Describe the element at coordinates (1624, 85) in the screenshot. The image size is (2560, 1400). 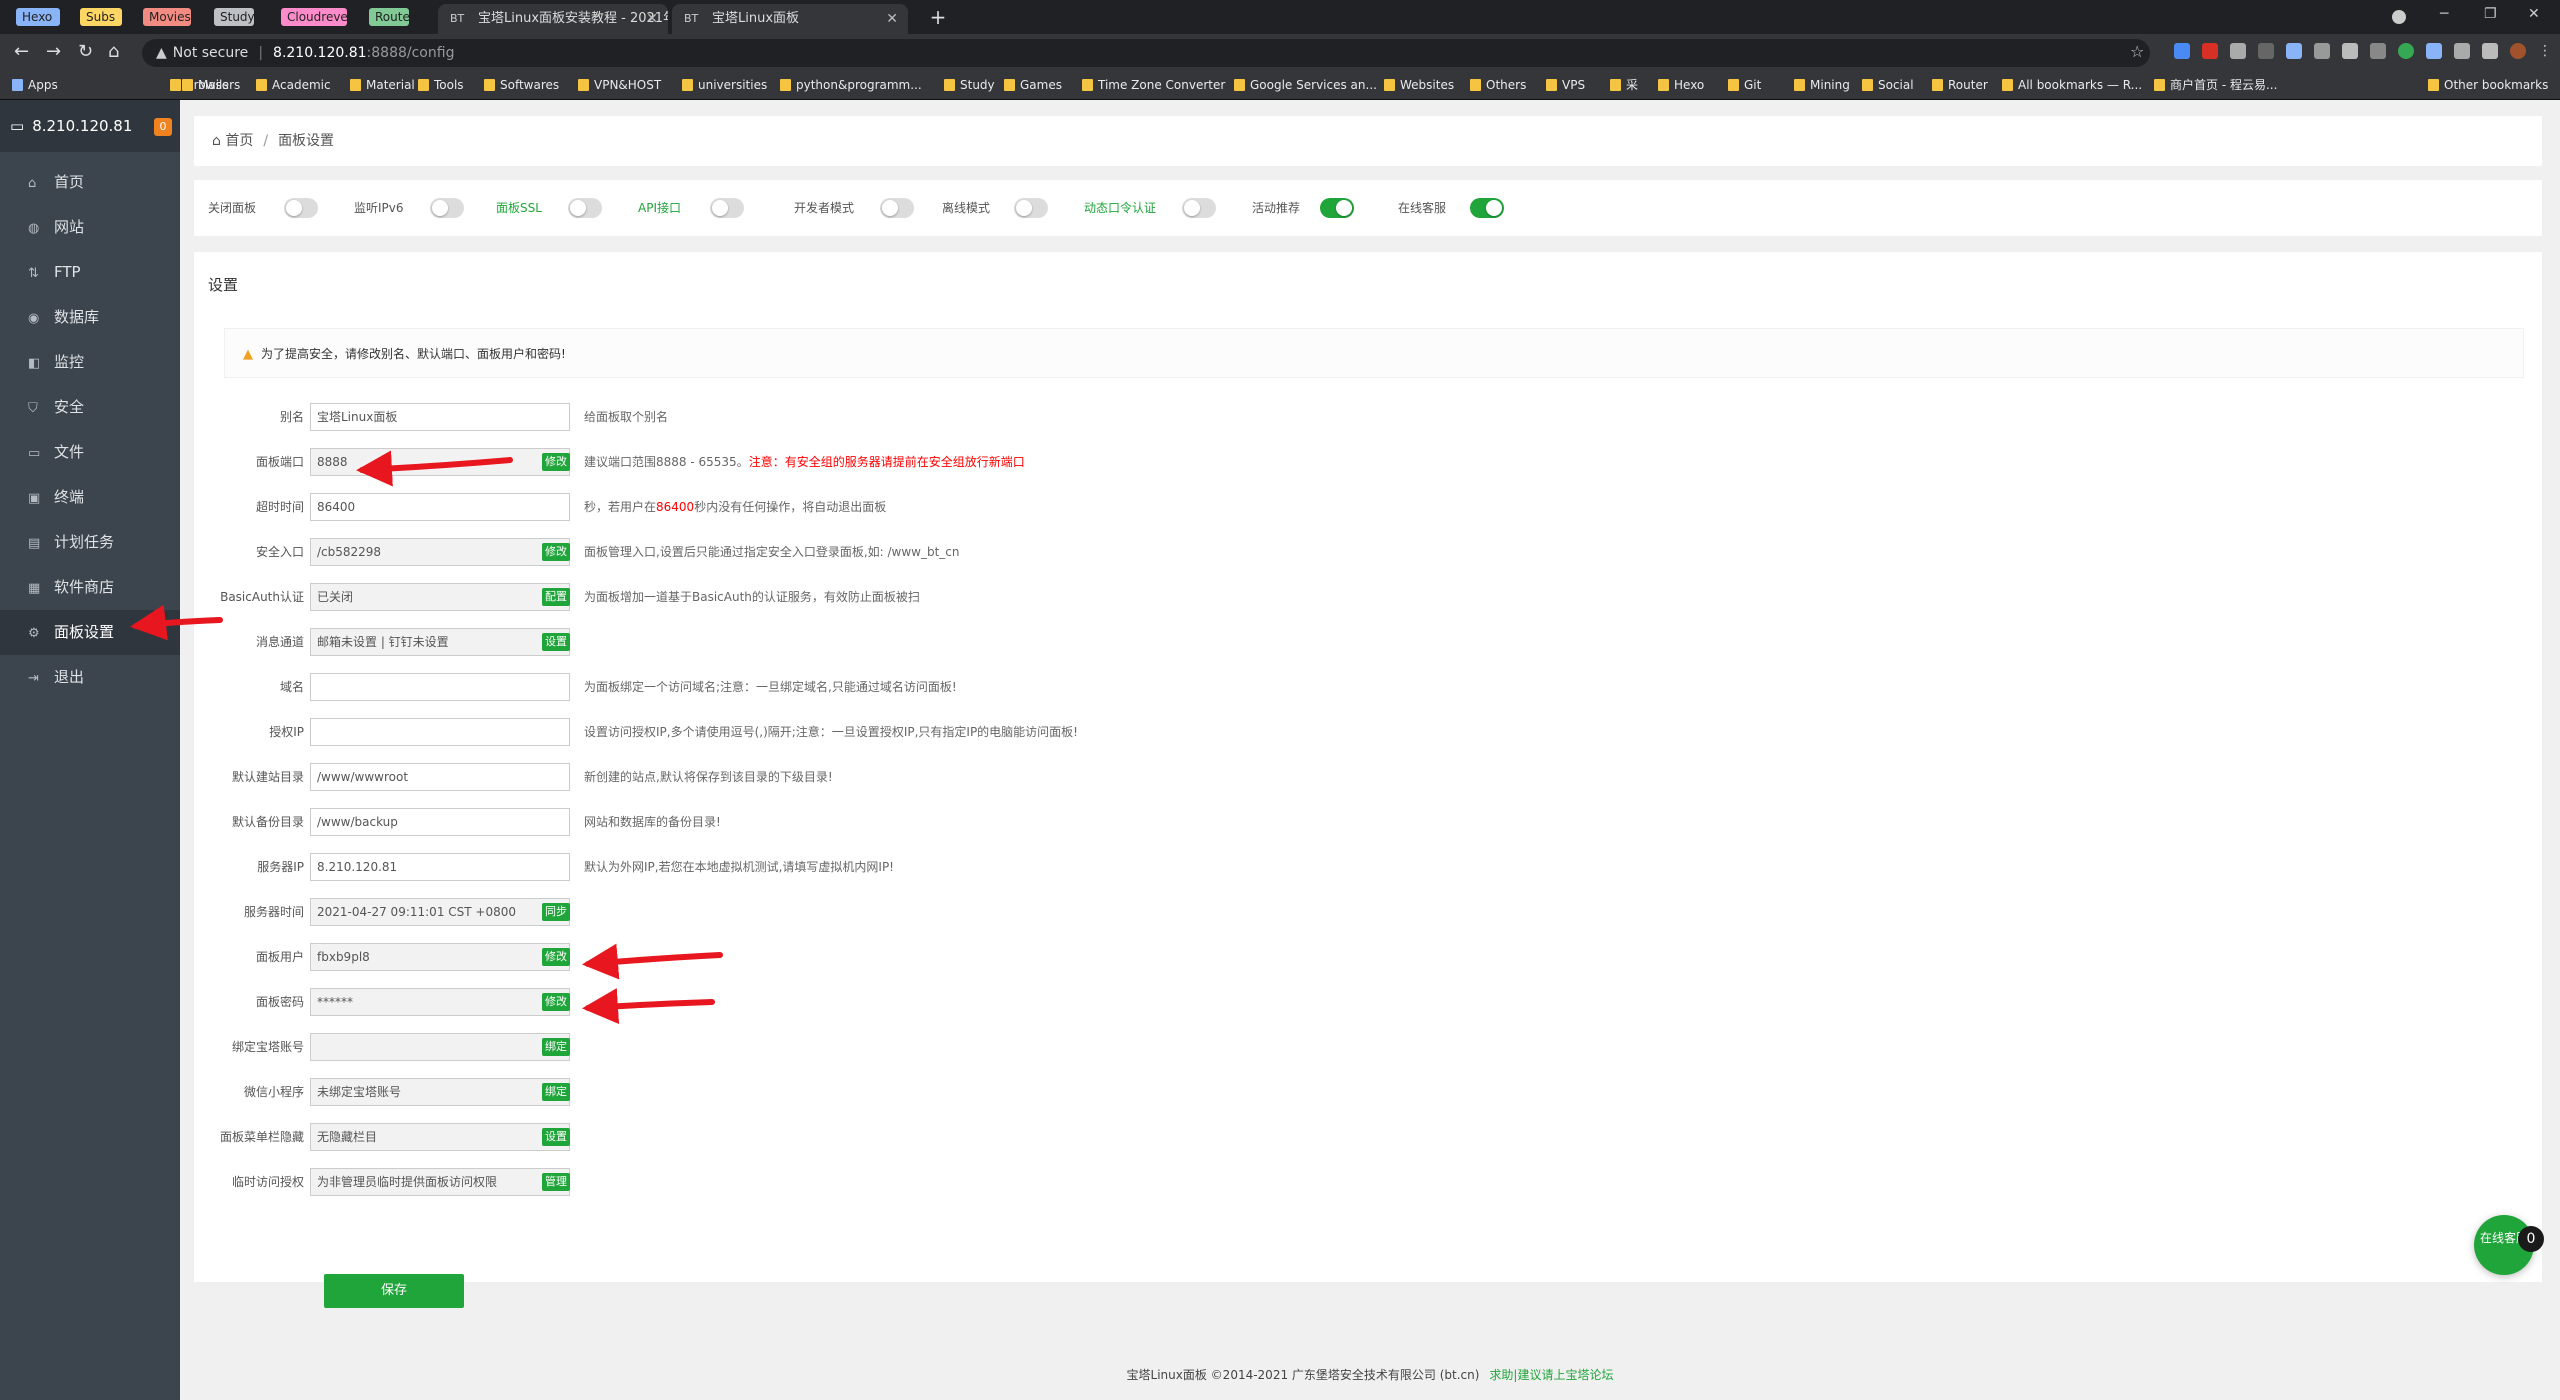
I see `bookmark-folder: 采` at that location.